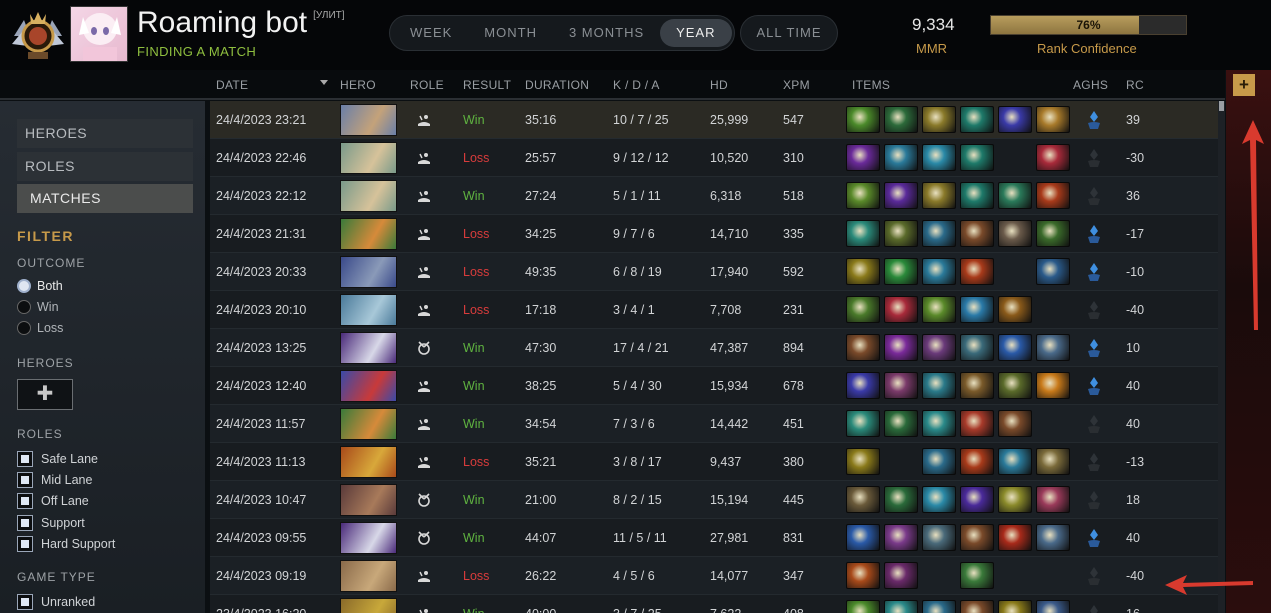 This screenshot has width=1271, height=613. I want to click on outcome-win-radio: Win, so click(38, 307).